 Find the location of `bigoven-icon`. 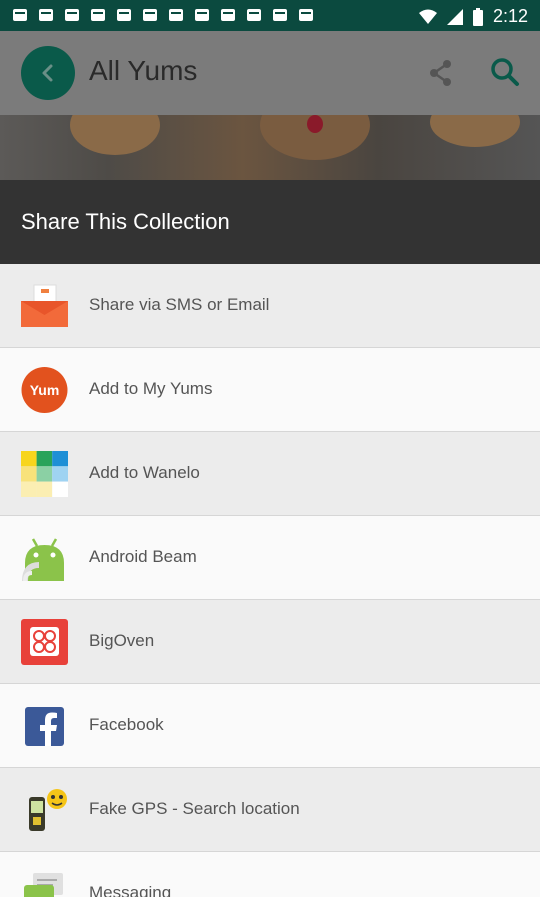

bigoven-icon is located at coordinates (44, 642).